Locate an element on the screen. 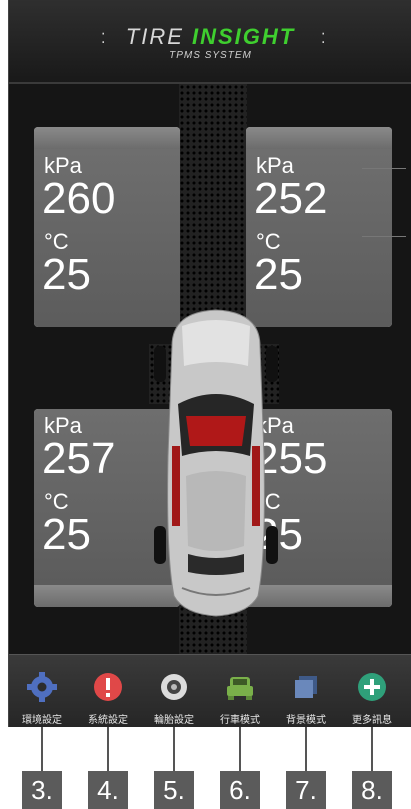  nav-system-settings: 系統設定 is located at coordinates (108, 691).